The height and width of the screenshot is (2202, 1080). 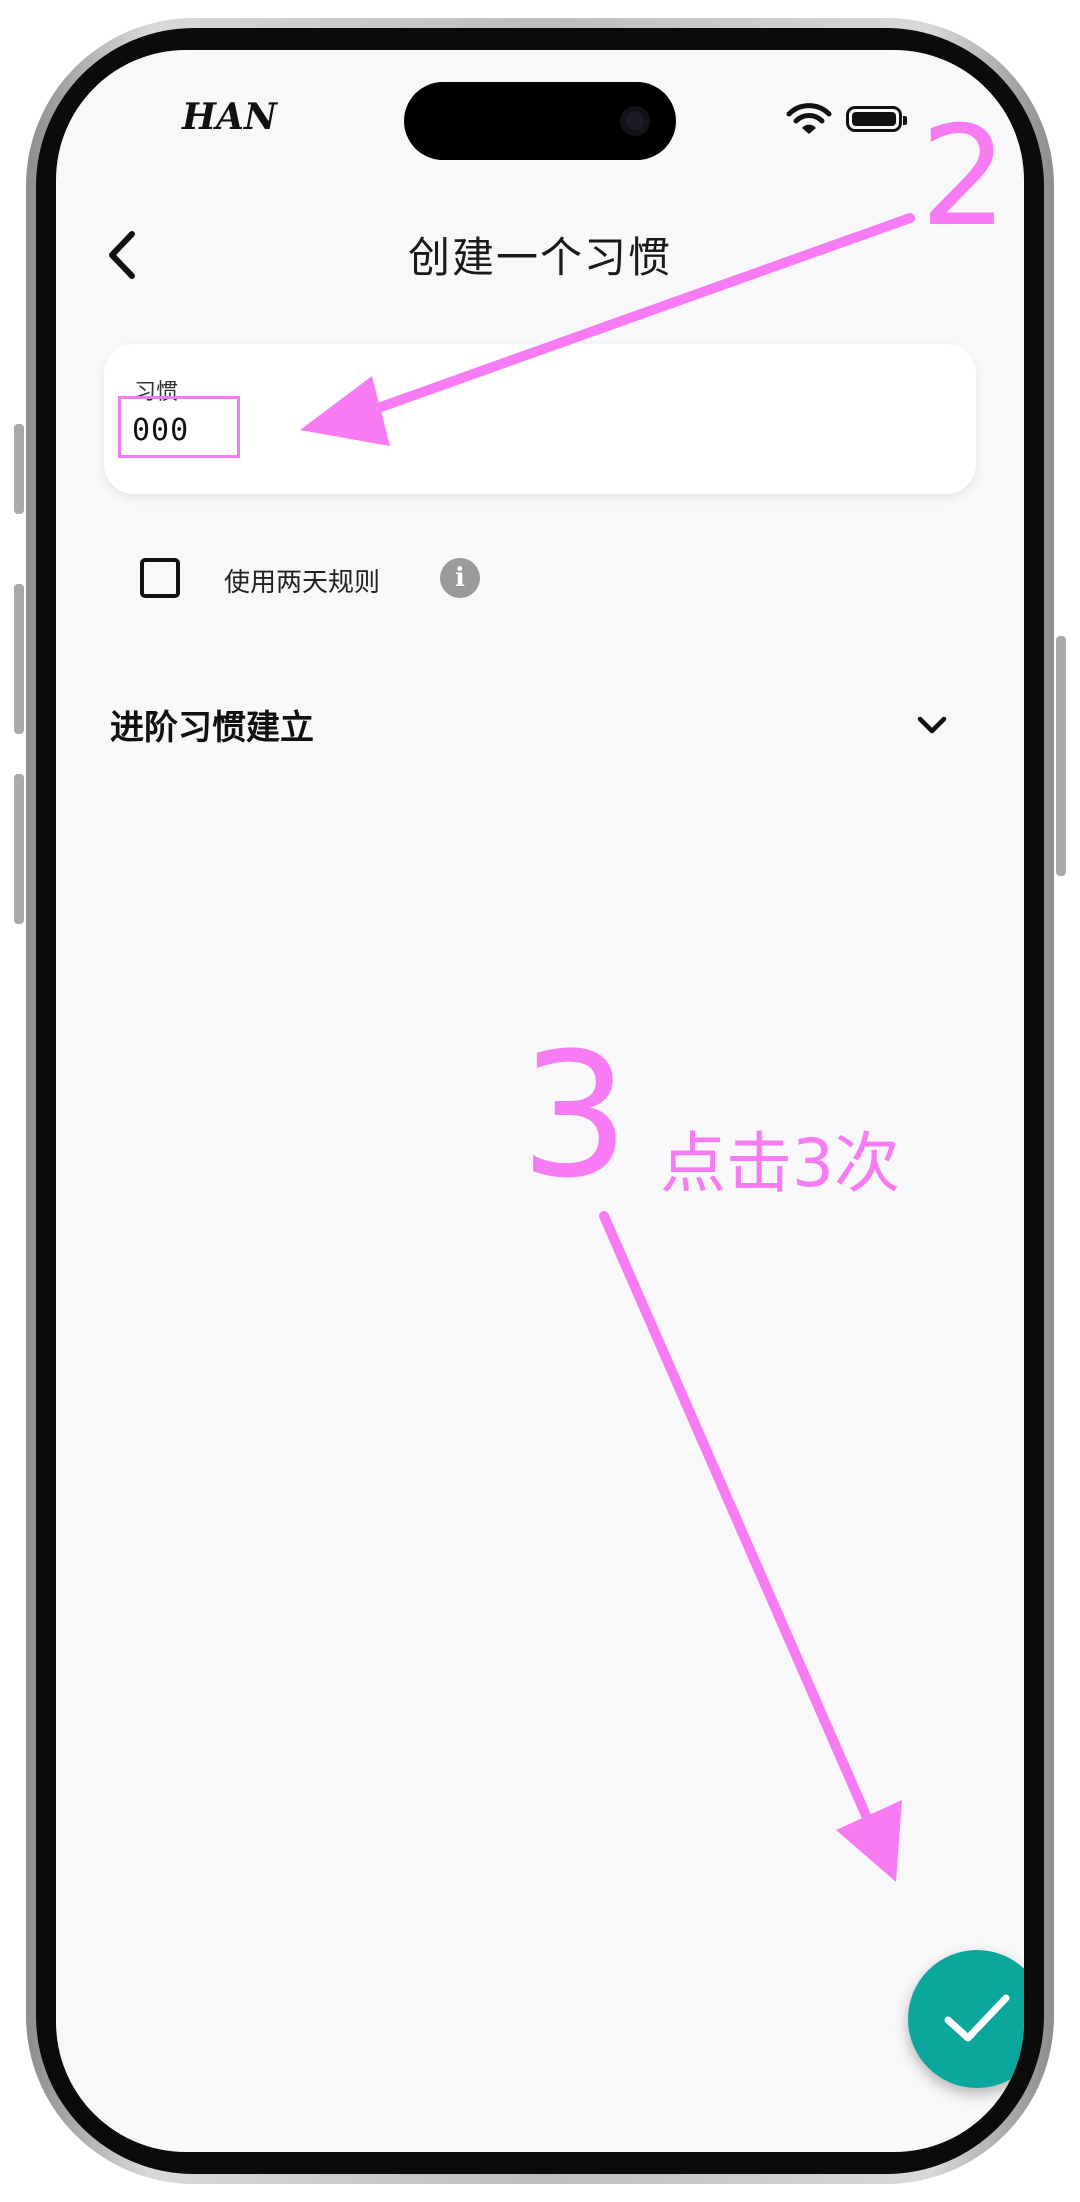 What do you see at coordinates (607, 329) in the screenshot?
I see `arrow-to-habit-input` at bounding box center [607, 329].